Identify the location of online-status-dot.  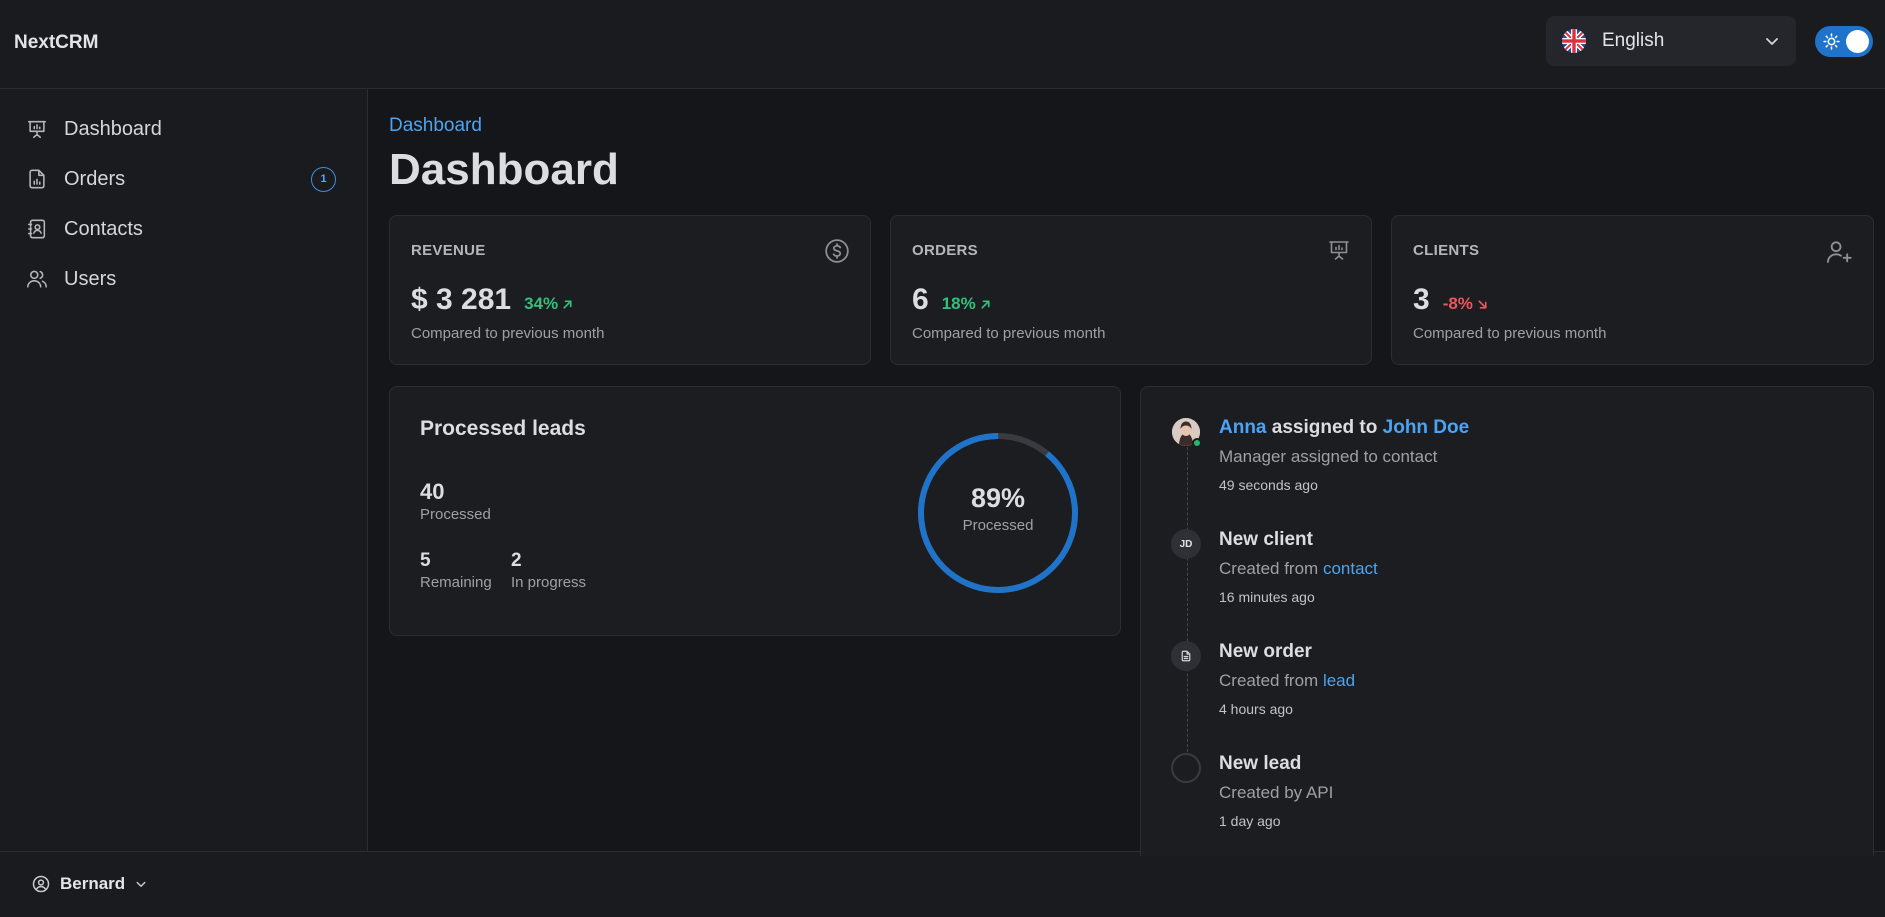
(1197, 443).